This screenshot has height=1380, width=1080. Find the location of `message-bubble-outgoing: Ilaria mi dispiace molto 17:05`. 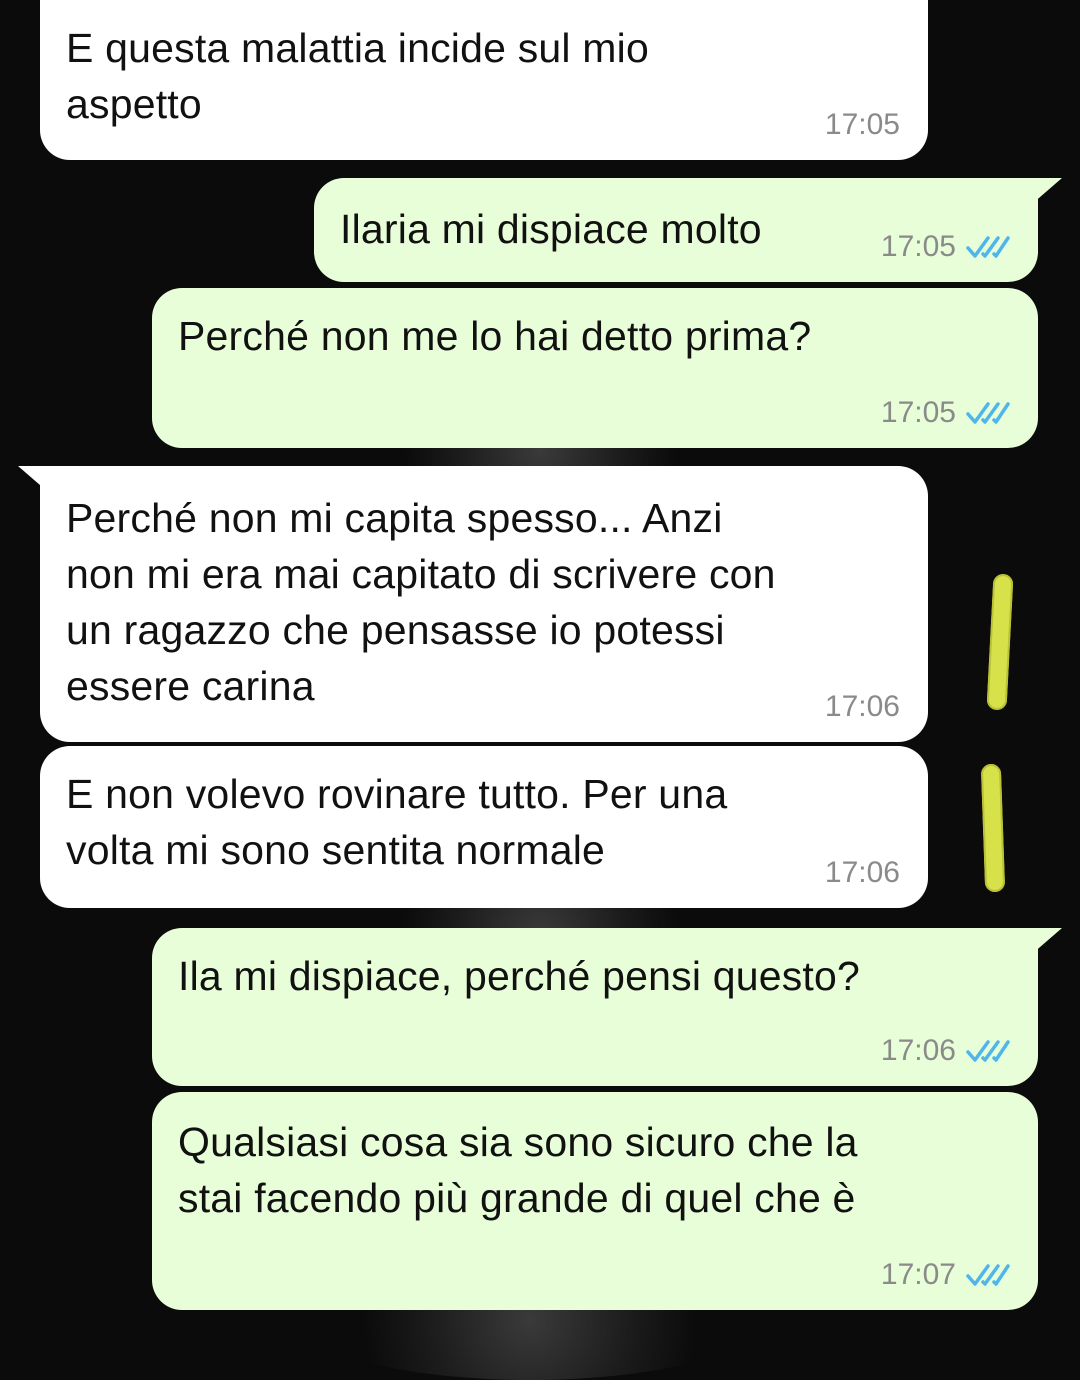

message-bubble-outgoing: Ilaria mi dispiace molto 17:05 is located at coordinates (688, 230).